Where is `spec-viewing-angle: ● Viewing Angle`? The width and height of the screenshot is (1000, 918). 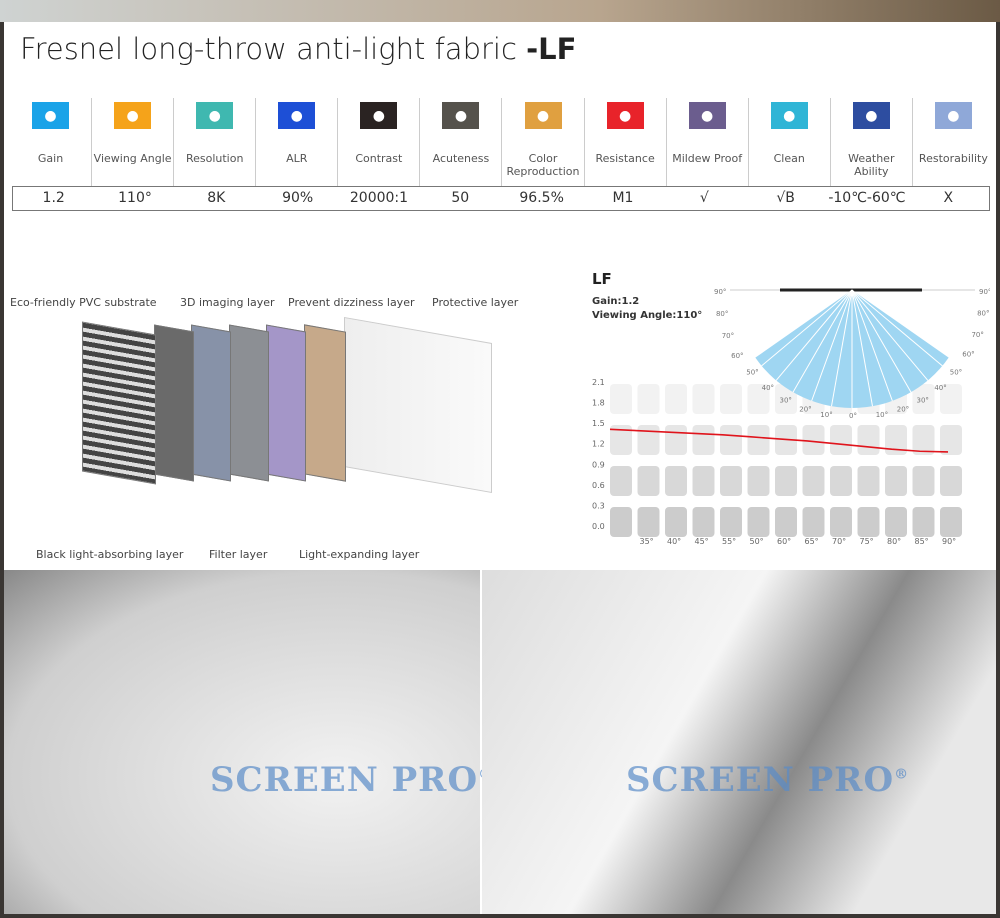 spec-viewing-angle: ● Viewing Angle is located at coordinates (132, 142).